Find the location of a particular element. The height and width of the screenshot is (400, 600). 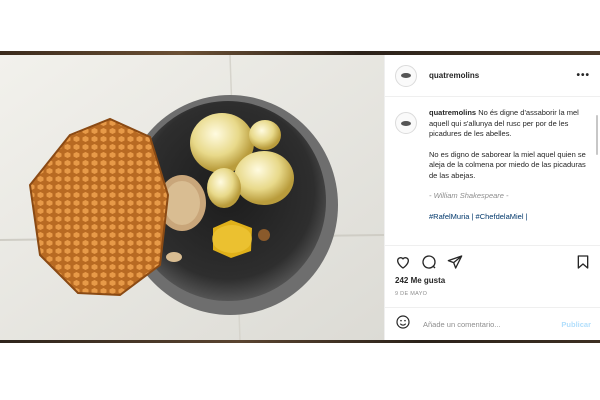

caption-quote-author: - William Shakespeare - is located at coordinates (469, 195).